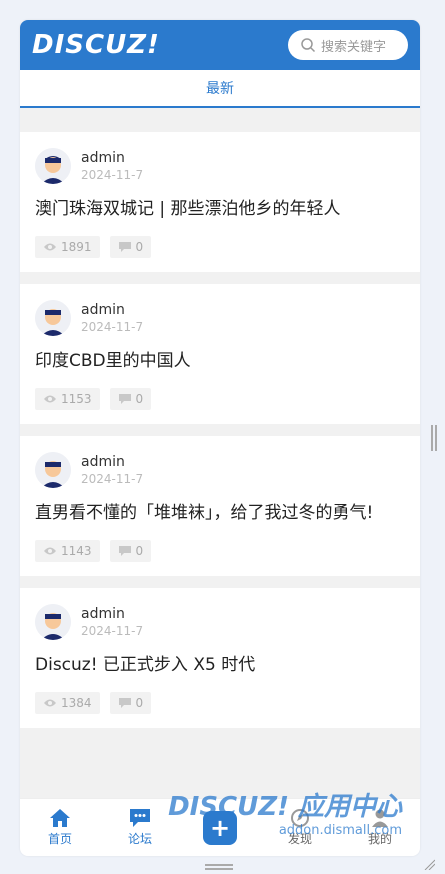  I want to click on nav-post: +, so click(220, 827).